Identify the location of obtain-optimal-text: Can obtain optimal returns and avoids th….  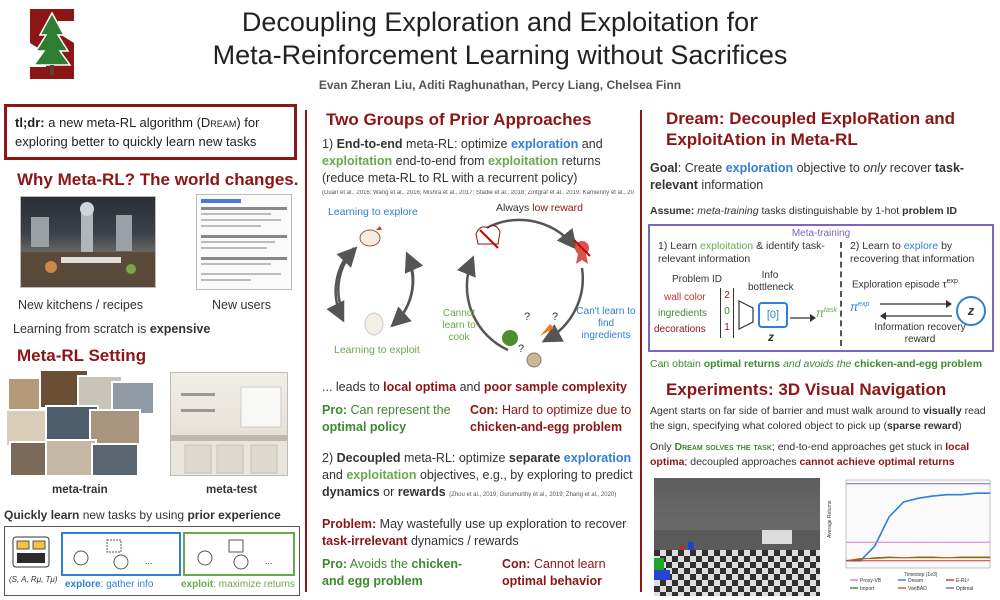
(816, 364).